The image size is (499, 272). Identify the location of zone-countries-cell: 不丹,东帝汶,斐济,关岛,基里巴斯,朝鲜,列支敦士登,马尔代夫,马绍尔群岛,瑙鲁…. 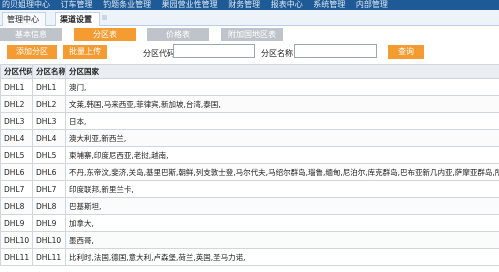
(282, 172).